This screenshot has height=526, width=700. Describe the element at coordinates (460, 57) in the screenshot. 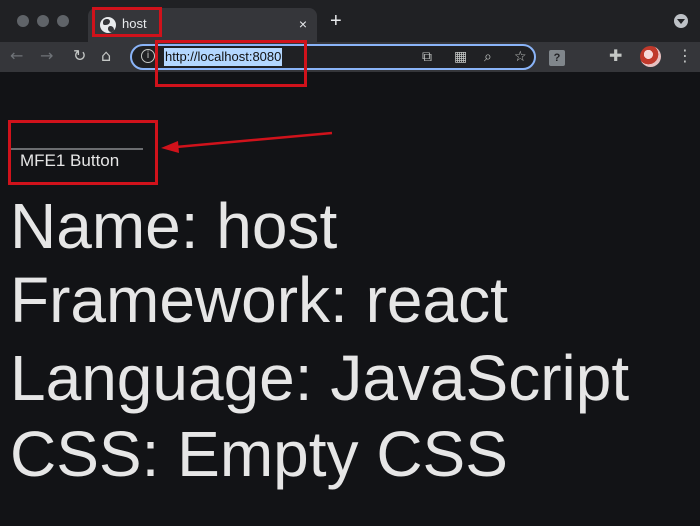

I see `qr-code-icon: ▦` at that location.